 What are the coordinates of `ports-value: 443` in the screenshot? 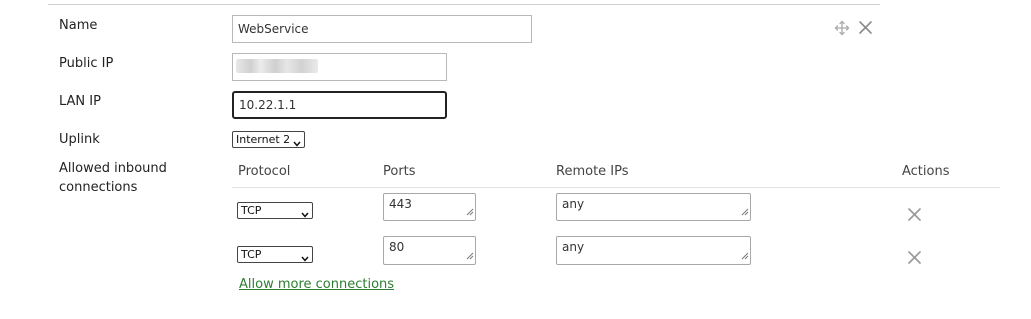 It's located at (400, 204).